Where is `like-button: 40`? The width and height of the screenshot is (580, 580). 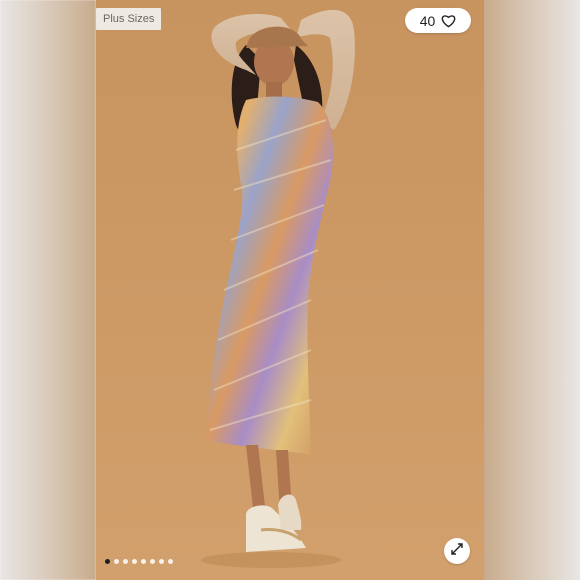 like-button: 40 is located at coordinates (438, 20).